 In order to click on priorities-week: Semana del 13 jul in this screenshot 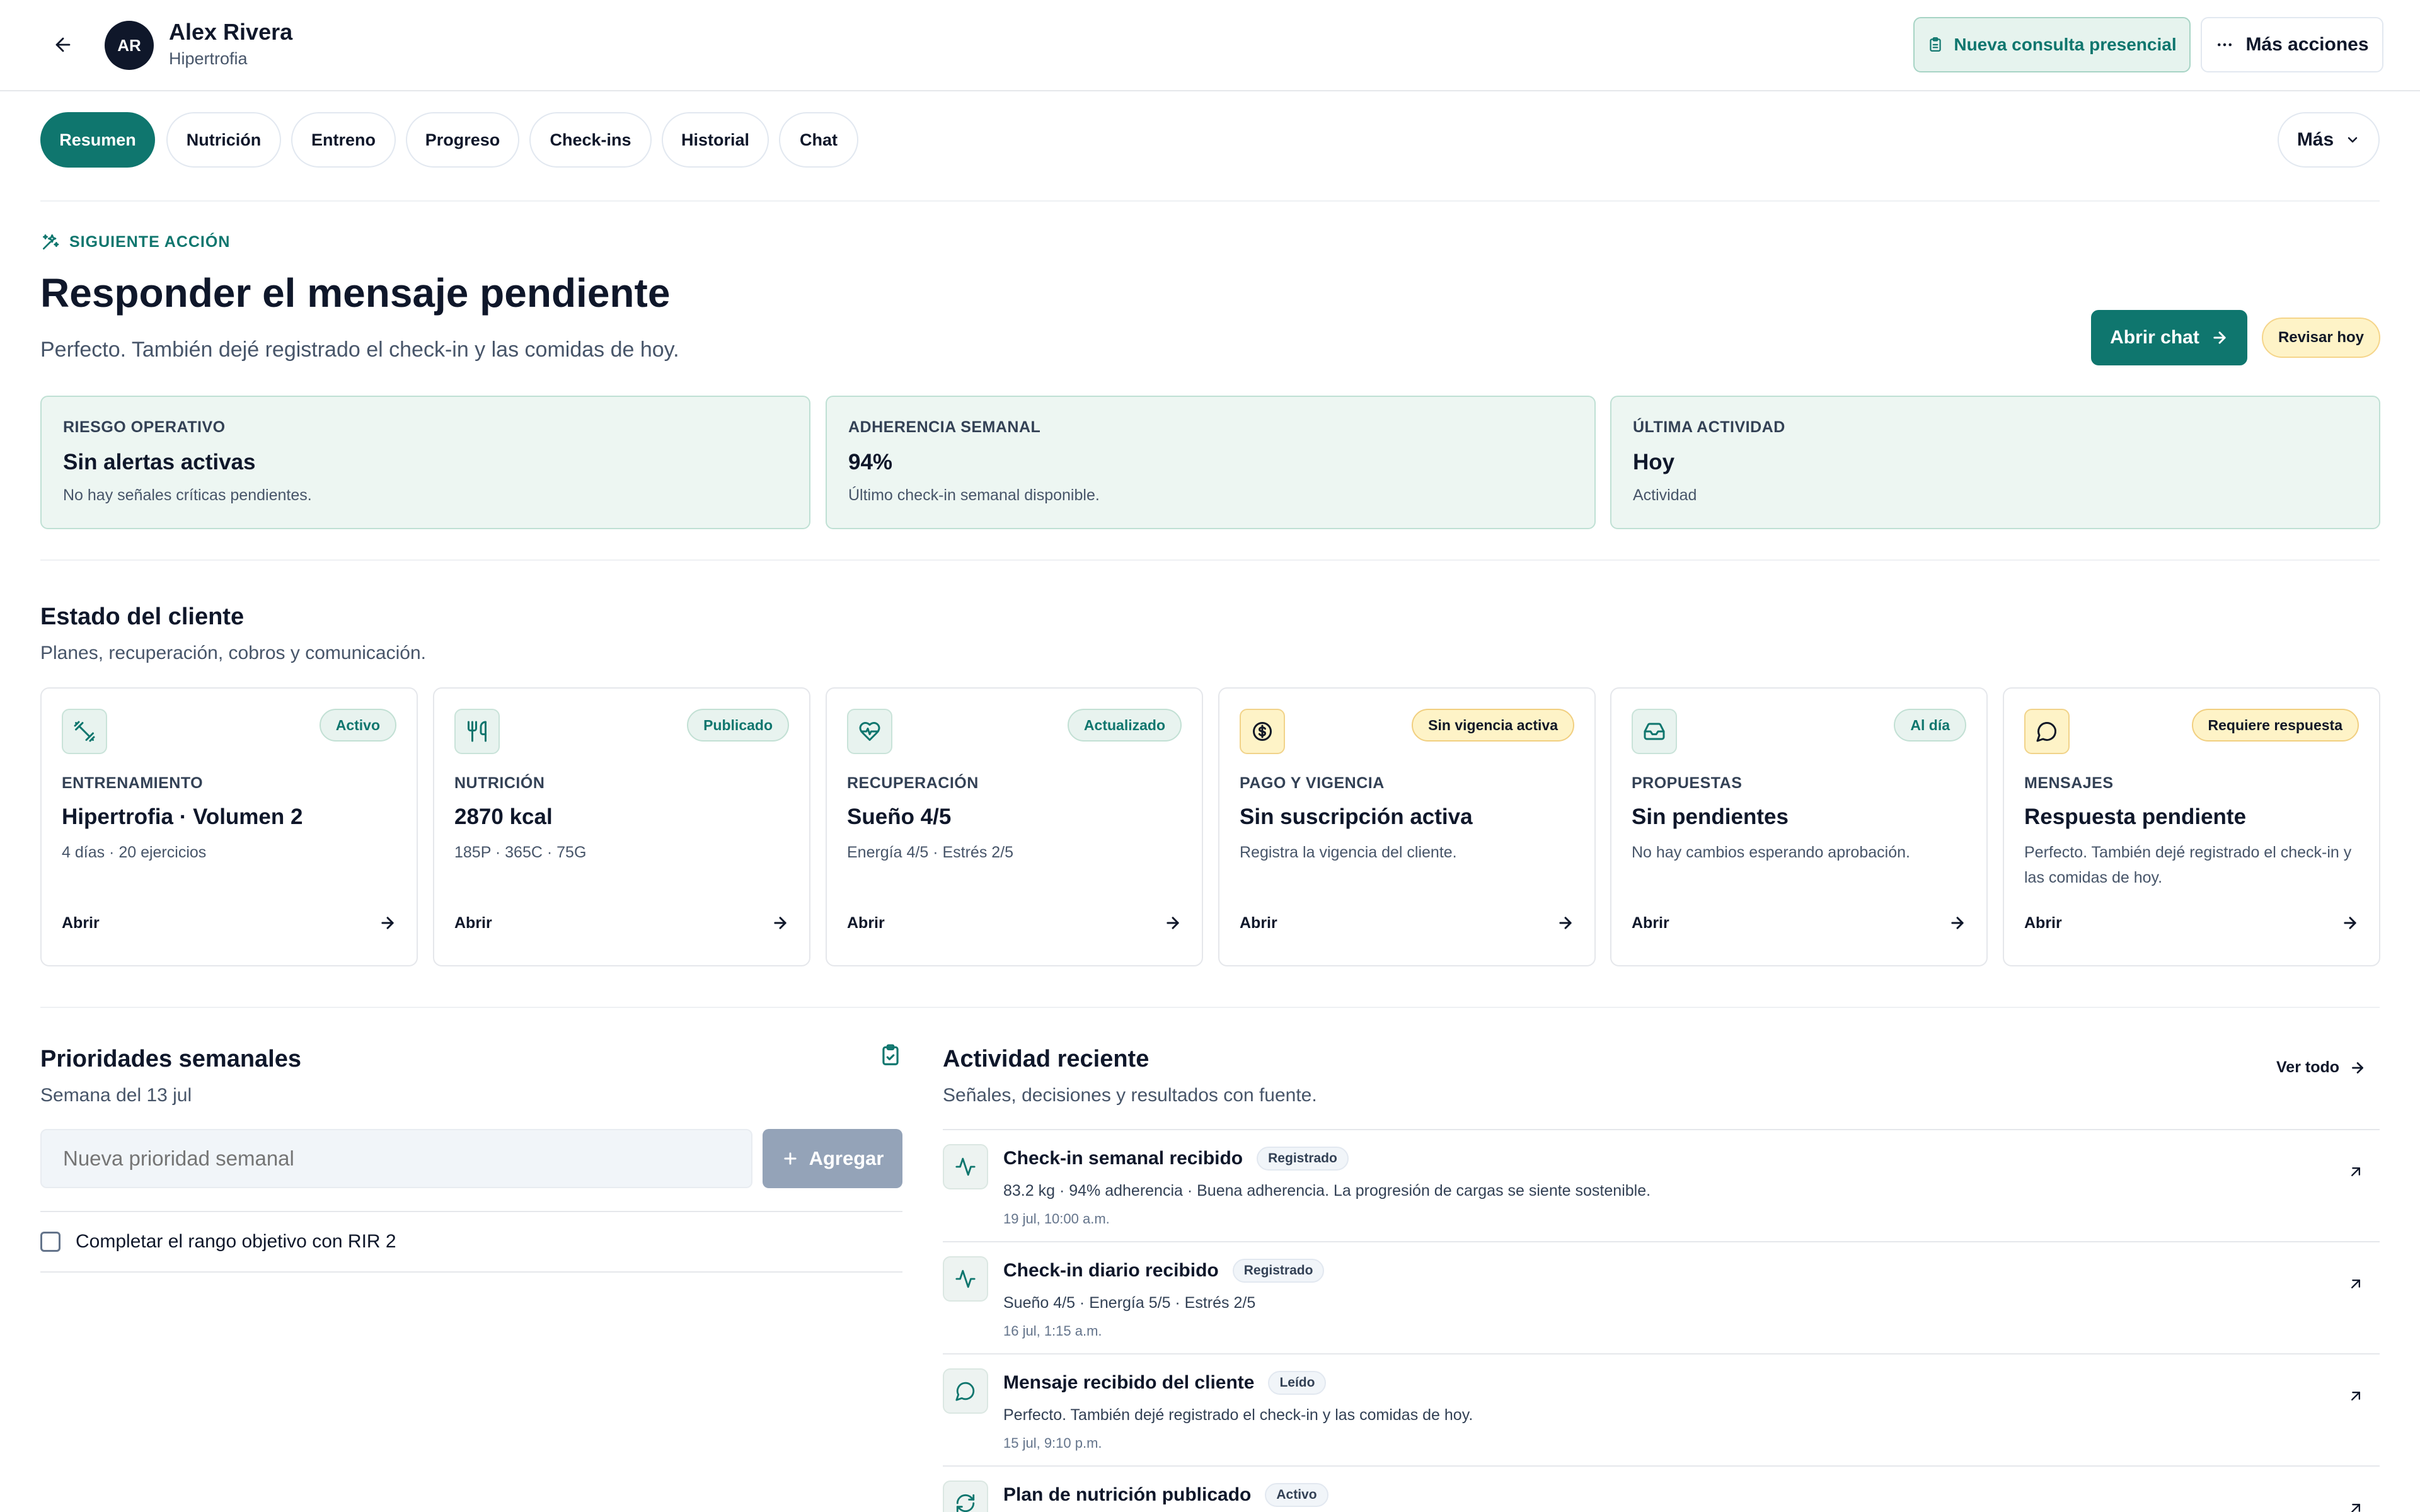, I will do `click(116, 1095)`.